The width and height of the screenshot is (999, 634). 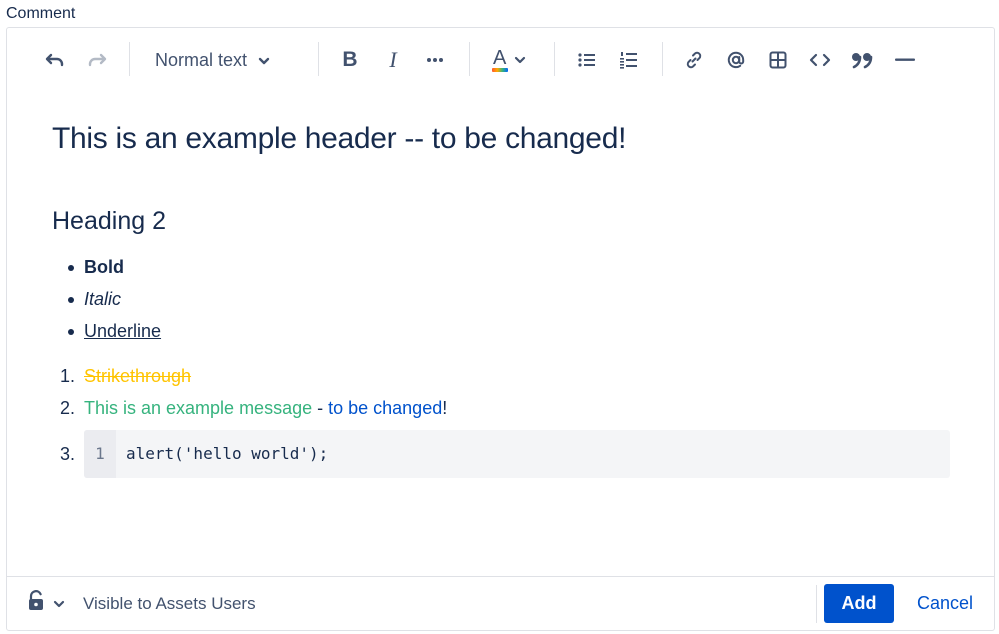 What do you see at coordinates (517, 454) in the screenshot?
I see `code-block: 1 alert('hello world');` at bounding box center [517, 454].